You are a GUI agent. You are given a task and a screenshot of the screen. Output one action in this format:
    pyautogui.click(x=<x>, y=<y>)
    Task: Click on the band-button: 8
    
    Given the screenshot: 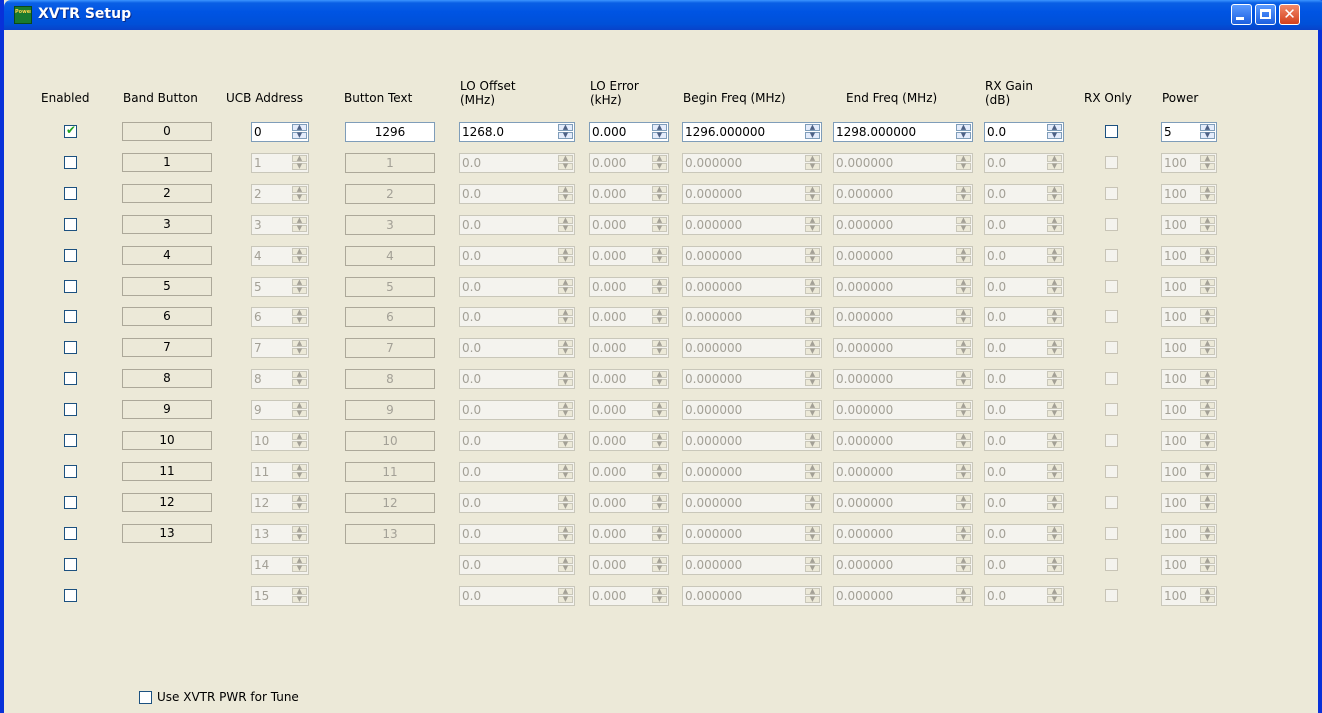 What is the action you would take?
    pyautogui.click(x=167, y=378)
    